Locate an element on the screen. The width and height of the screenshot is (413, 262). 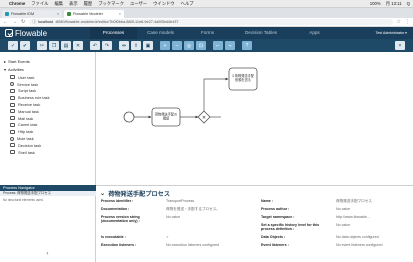
reload-icon: ↻ is located at coordinates (23, 22).